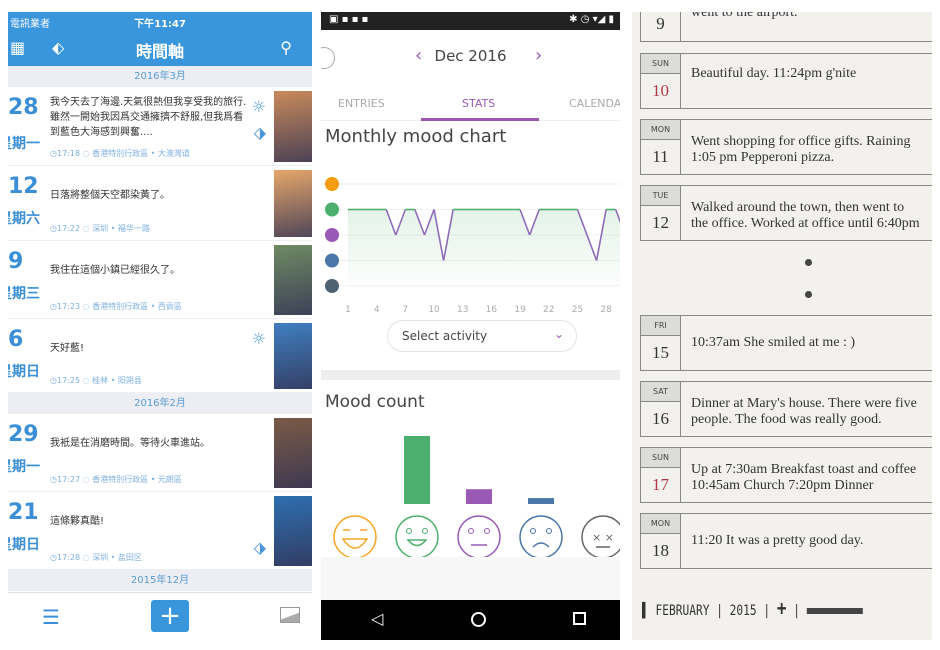 This screenshot has height=650, width=940. Describe the element at coordinates (24, 219) in the screenshot. I see `entry-weekday: 星期六` at that location.